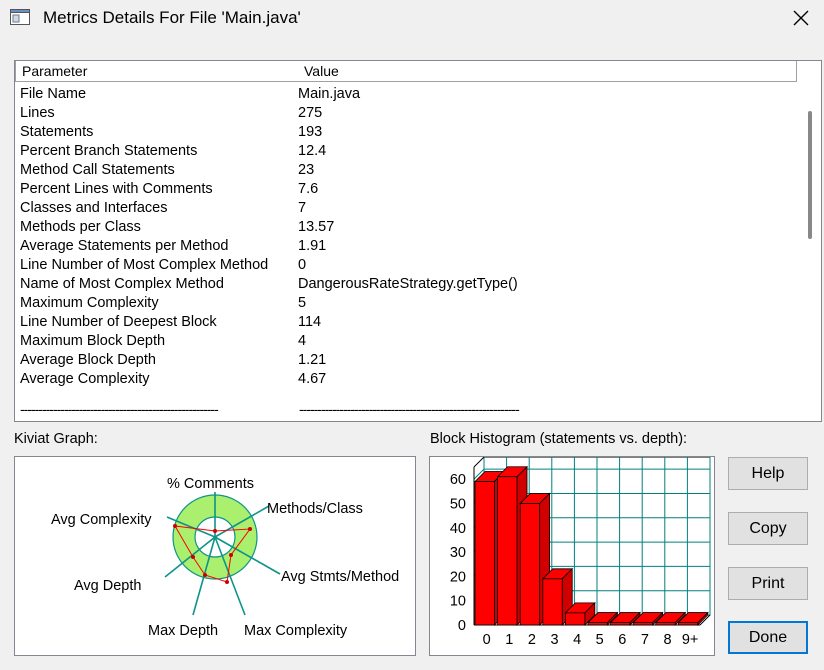  Describe the element at coordinates (667, 640) in the screenshot. I see `histogram-xtick-label: 8` at that location.